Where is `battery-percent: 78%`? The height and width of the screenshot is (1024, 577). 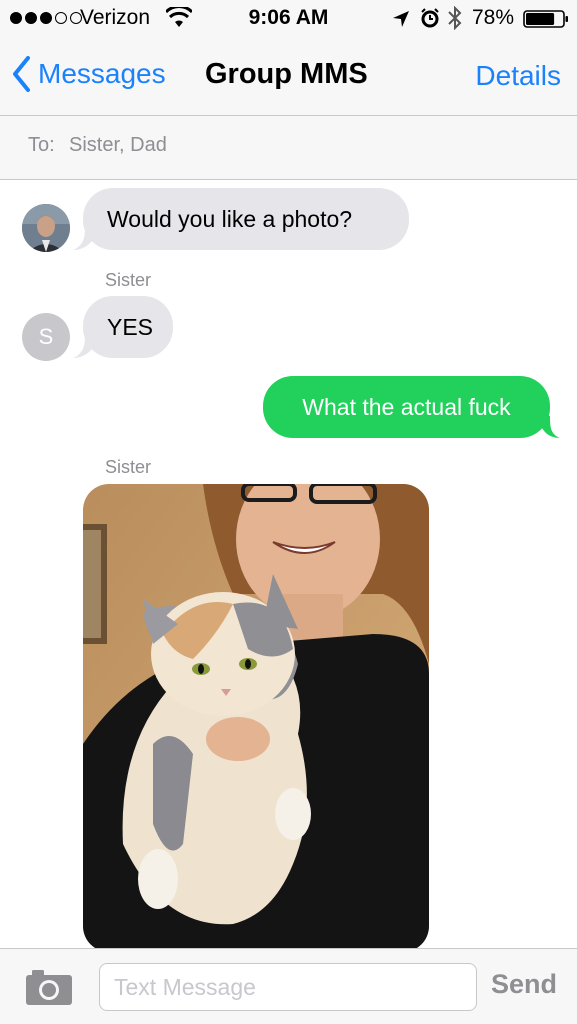
battery-percent: 78% is located at coordinates (493, 17).